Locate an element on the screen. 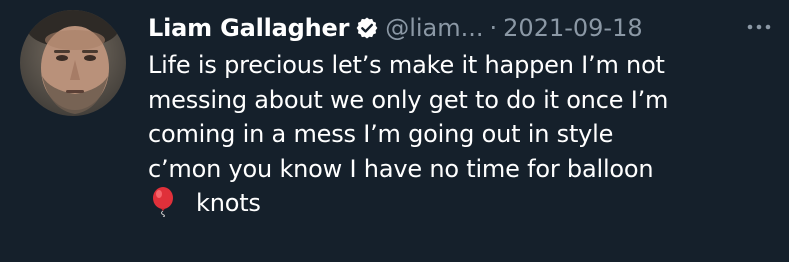  tweet-text-last-line: knots is located at coordinates (460, 203).